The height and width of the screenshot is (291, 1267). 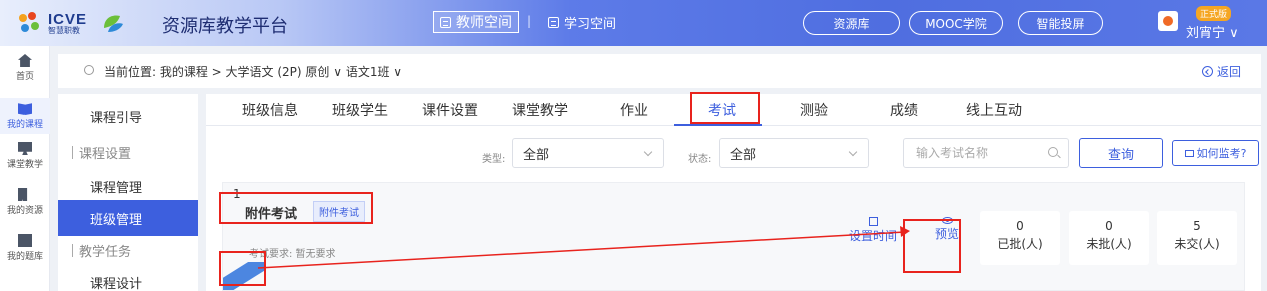 I want to click on logo-primary-text: ICVE, so click(x=68, y=19).